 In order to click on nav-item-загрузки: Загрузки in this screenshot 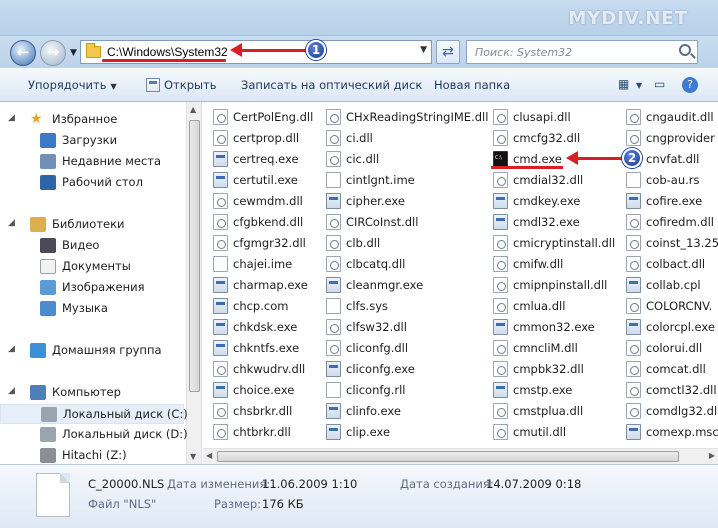, I will do `click(92, 141)`.